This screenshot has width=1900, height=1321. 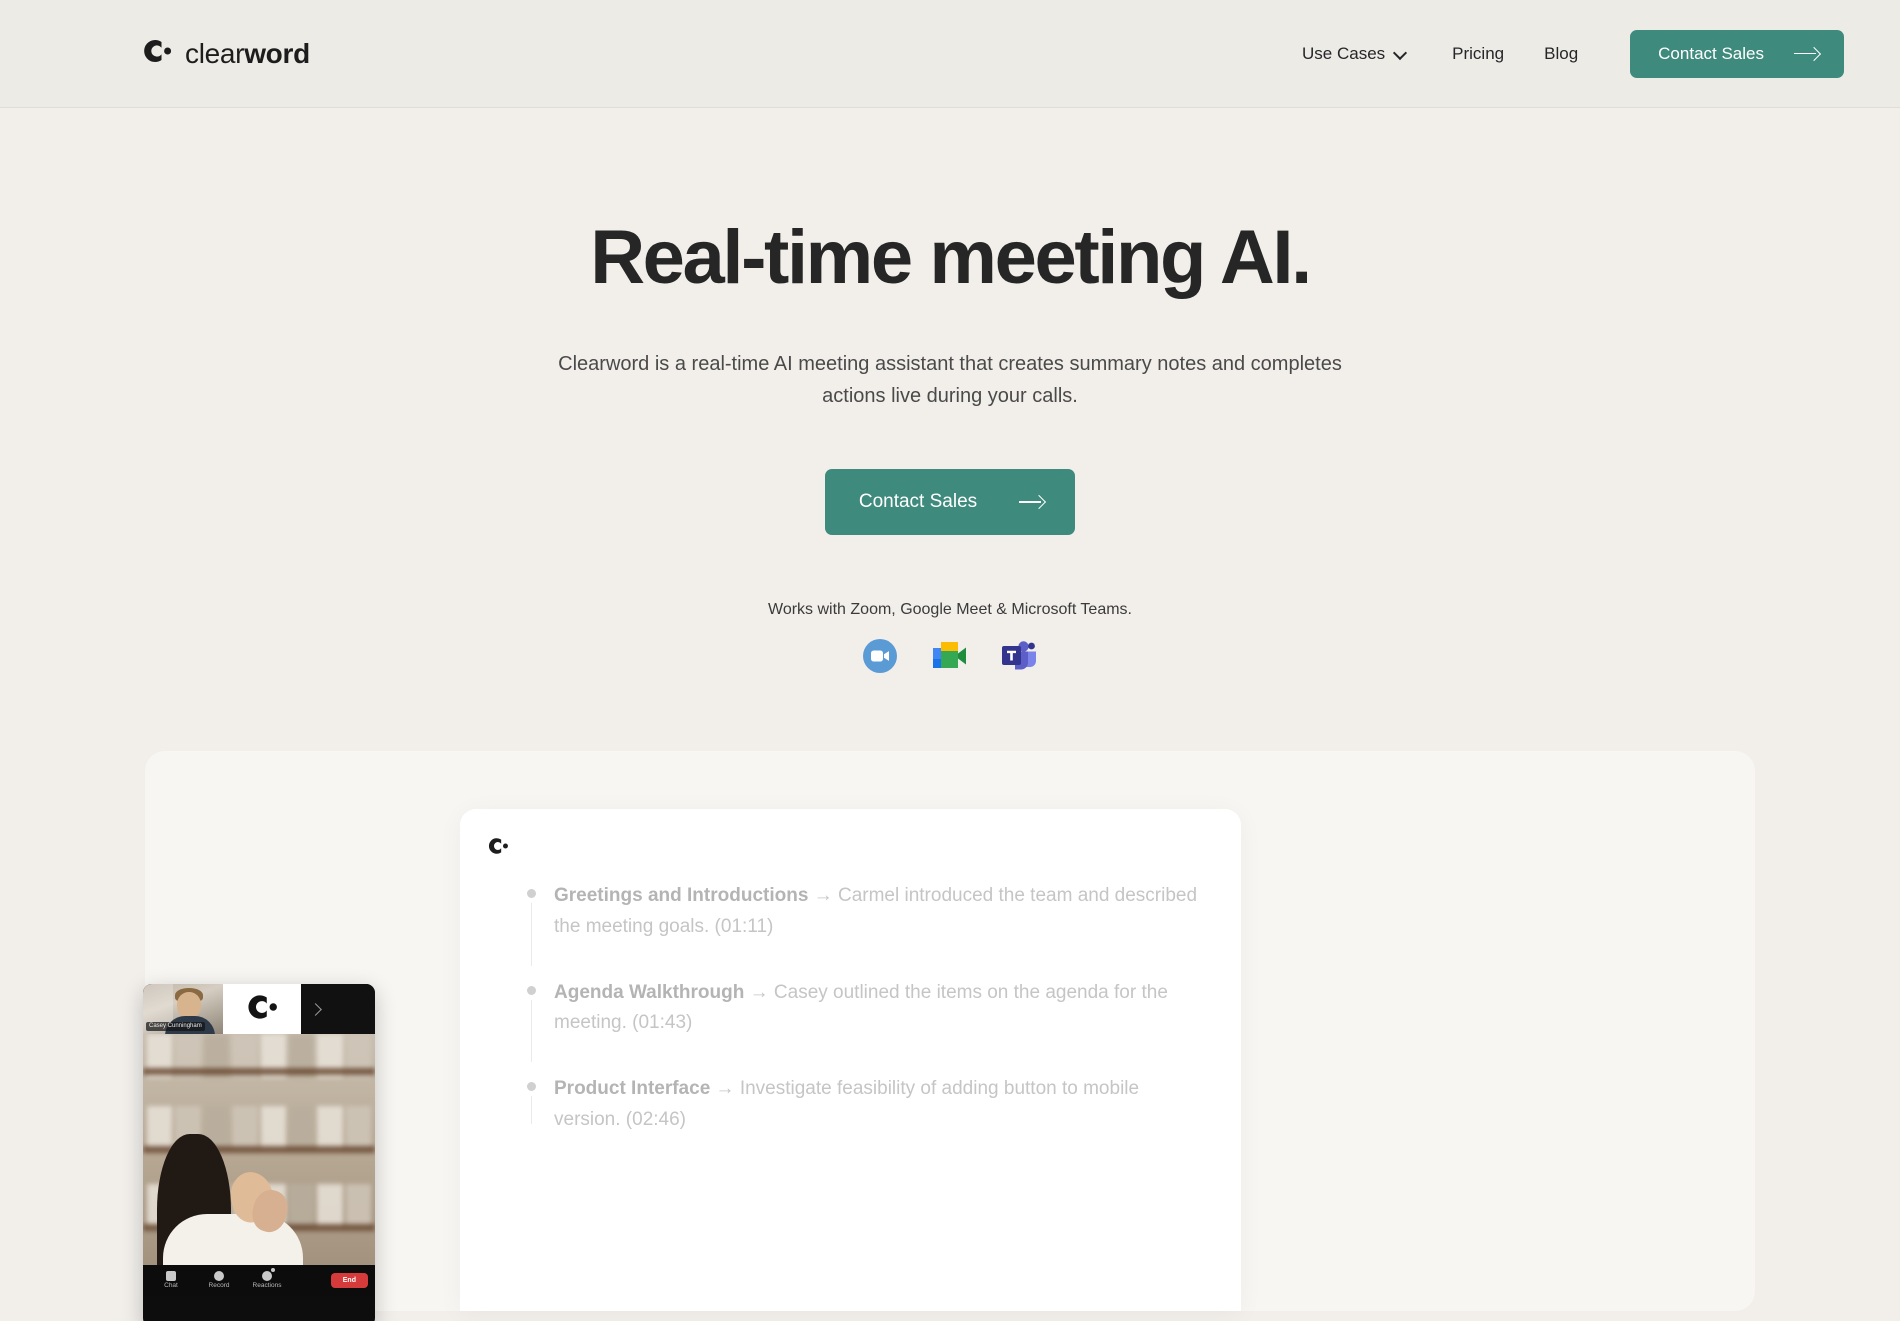 What do you see at coordinates (880, 658) in the screenshot?
I see `zoom-icon` at bounding box center [880, 658].